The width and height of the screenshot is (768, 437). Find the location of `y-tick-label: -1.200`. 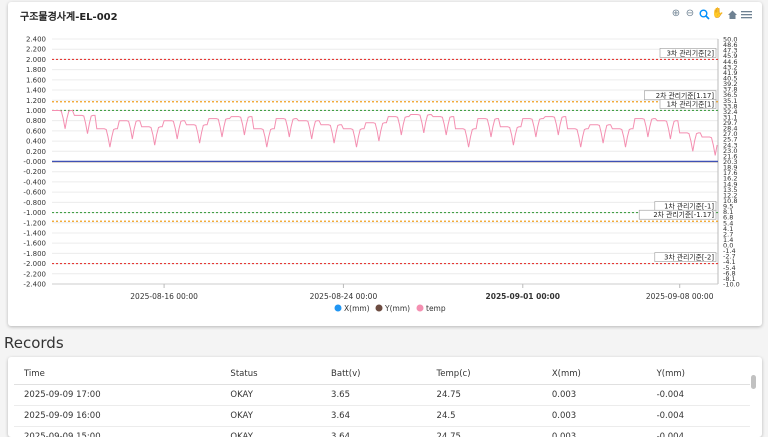

y-tick-label: -1.200 is located at coordinates (34, 223).